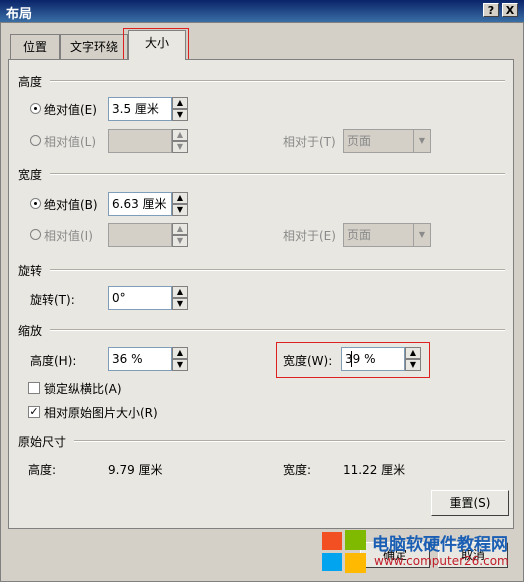 This screenshot has height=582, width=524. What do you see at coordinates (19, 14) in the screenshot?
I see `dialog-title: 布局` at bounding box center [19, 14].